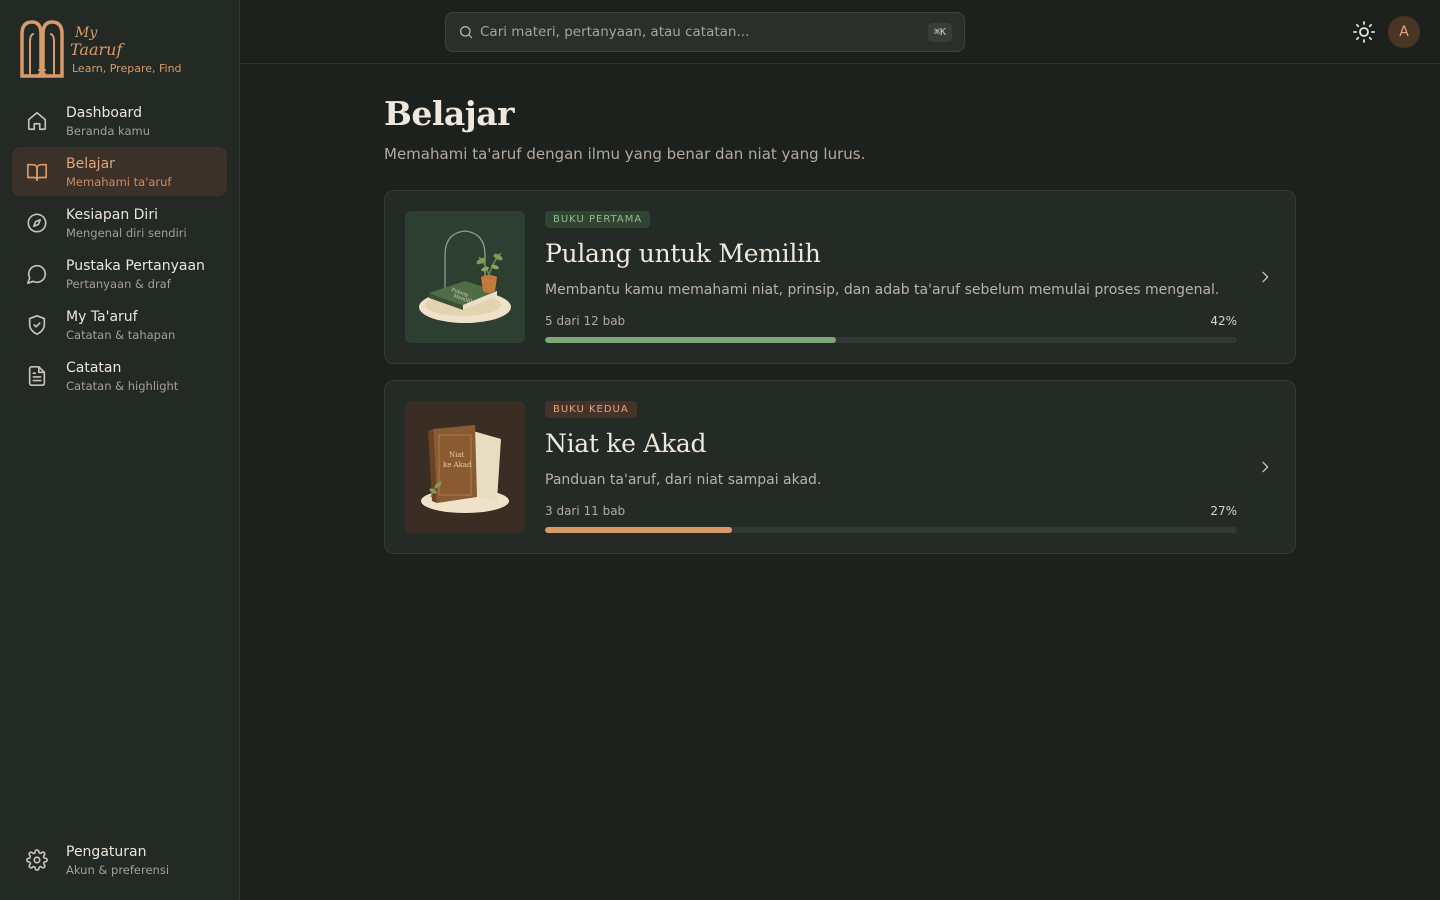 The height and width of the screenshot is (900, 1440). Describe the element at coordinates (585, 511) in the screenshot. I see `chapter-progress-label: 3 dari 11 bab` at that location.